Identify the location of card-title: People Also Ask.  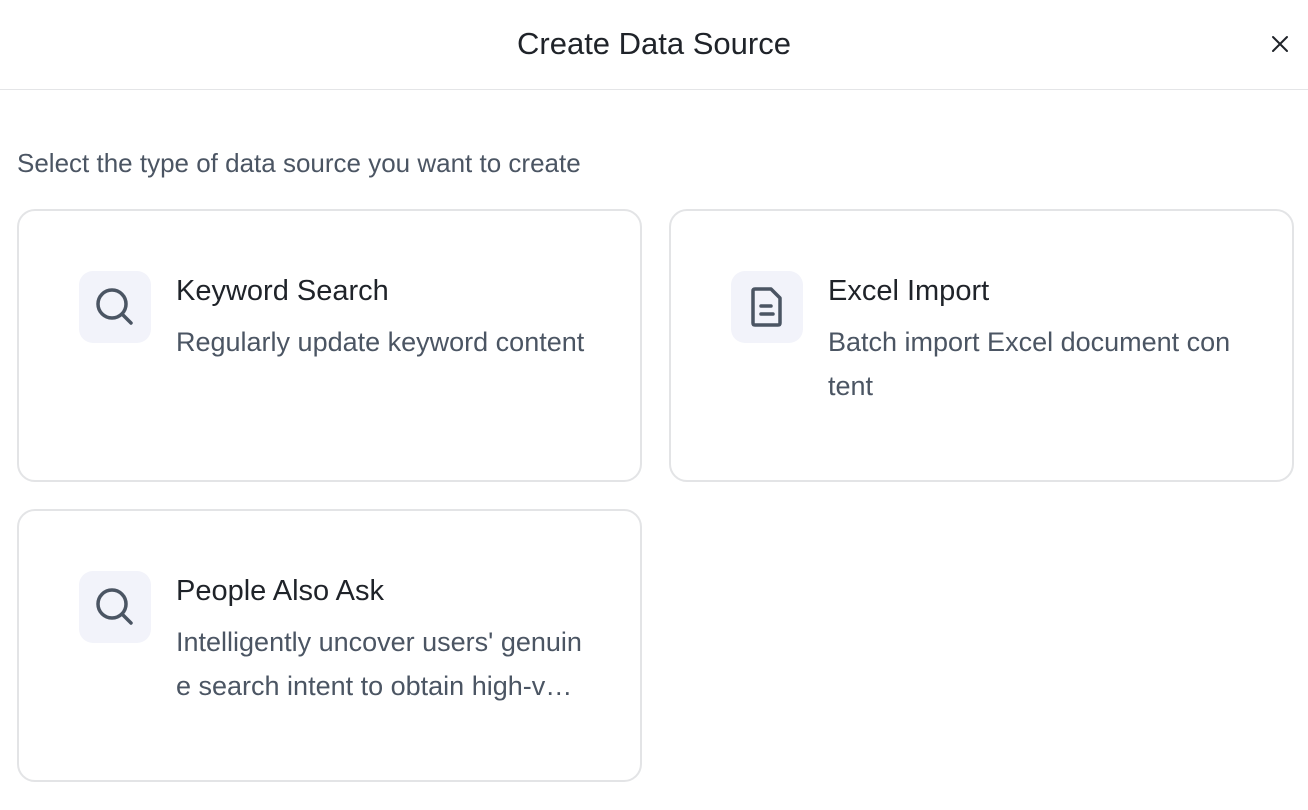
(280, 591).